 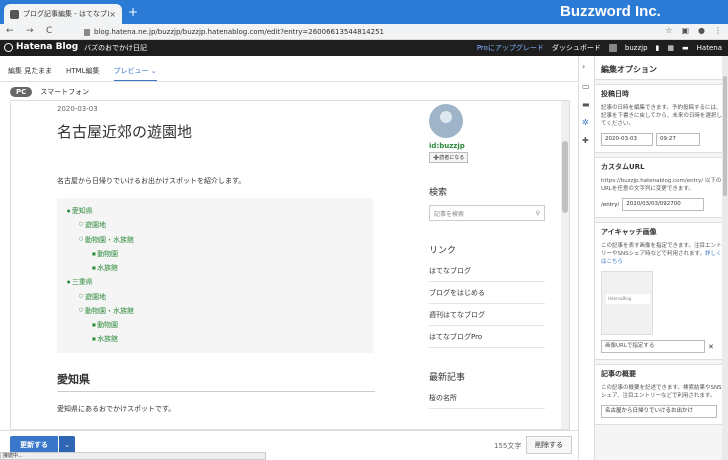 What do you see at coordinates (668, 30) in the screenshot?
I see `star-icon: ☆` at bounding box center [668, 30].